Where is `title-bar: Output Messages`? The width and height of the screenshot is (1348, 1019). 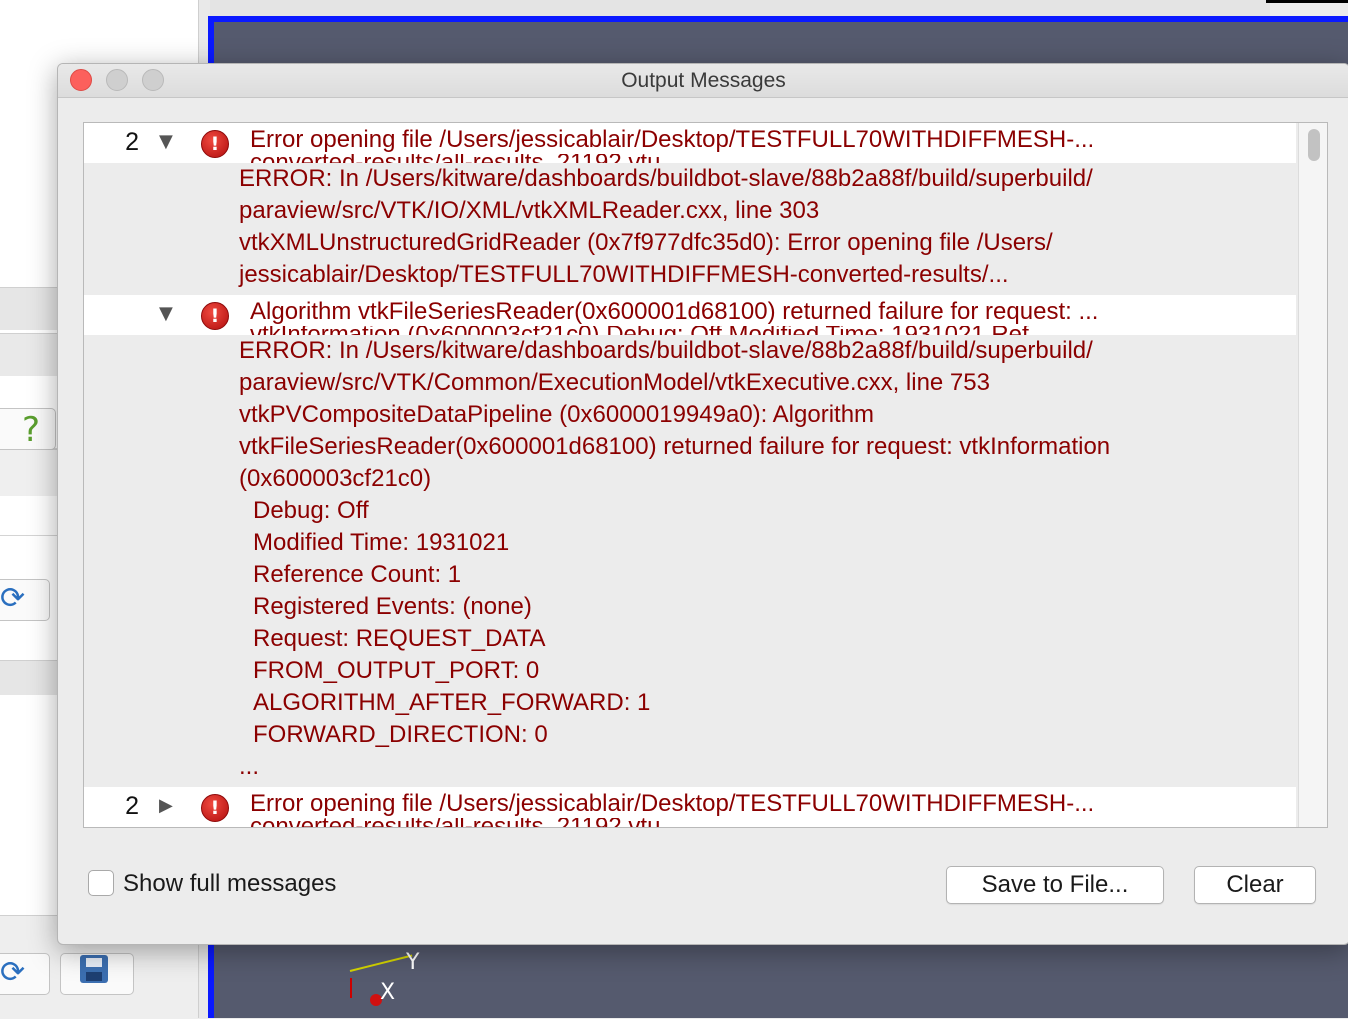
title-bar: Output Messages is located at coordinates (703, 81).